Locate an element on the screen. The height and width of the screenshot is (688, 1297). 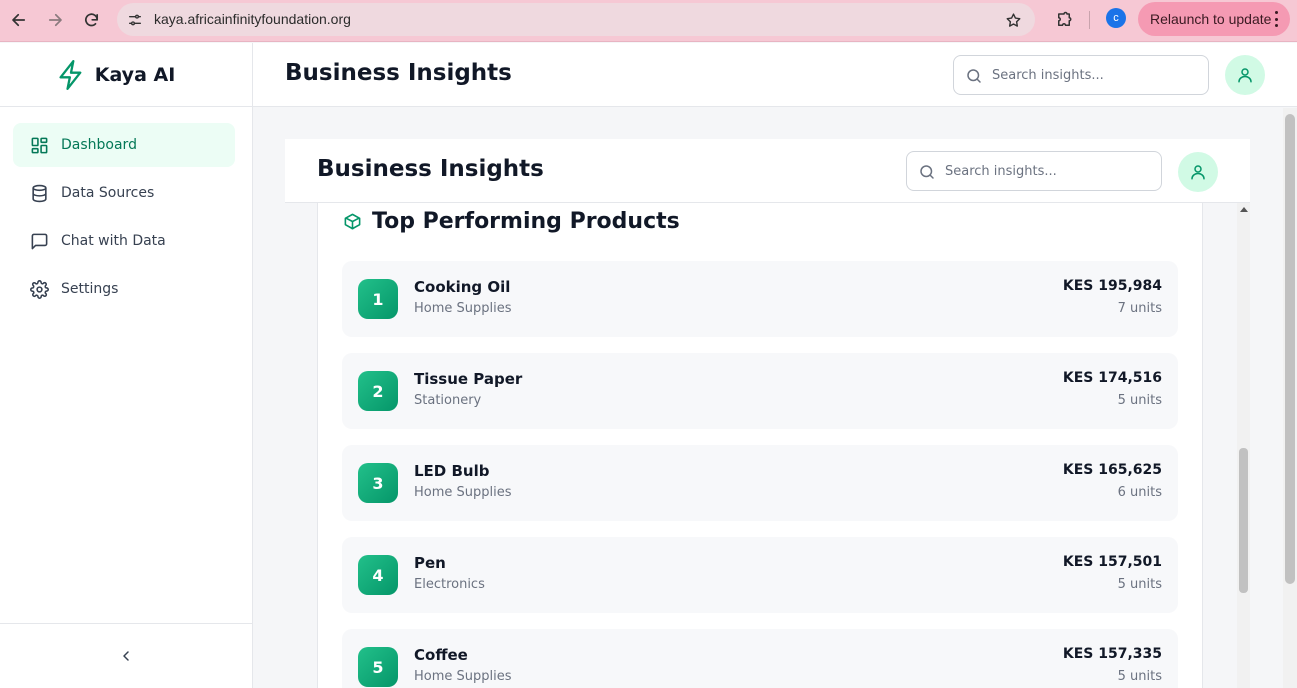
relaunch-label: Relaunch to update is located at coordinates (1211, 19).